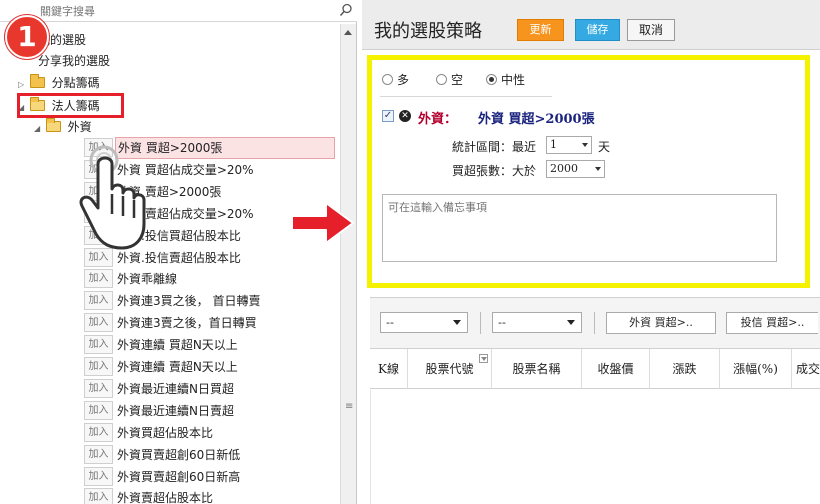 The width and height of the screenshot is (820, 504). I want to click on page-title: 我的選股策略, so click(428, 31).